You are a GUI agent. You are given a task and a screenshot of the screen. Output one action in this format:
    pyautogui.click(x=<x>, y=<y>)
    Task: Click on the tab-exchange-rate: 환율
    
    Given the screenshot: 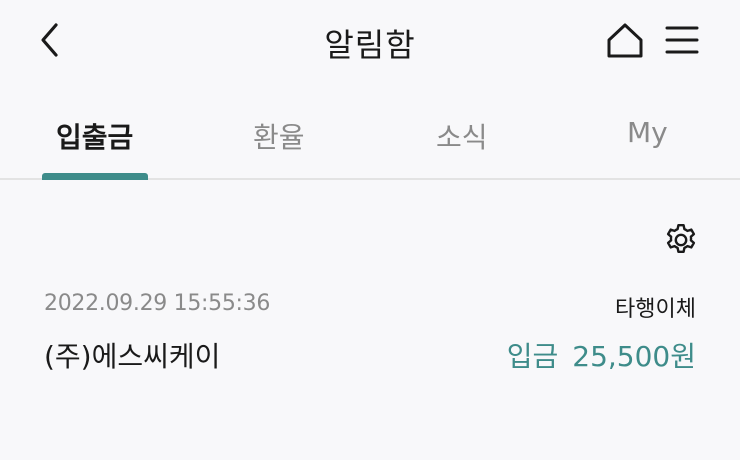 What is the action you would take?
    pyautogui.click(x=279, y=136)
    